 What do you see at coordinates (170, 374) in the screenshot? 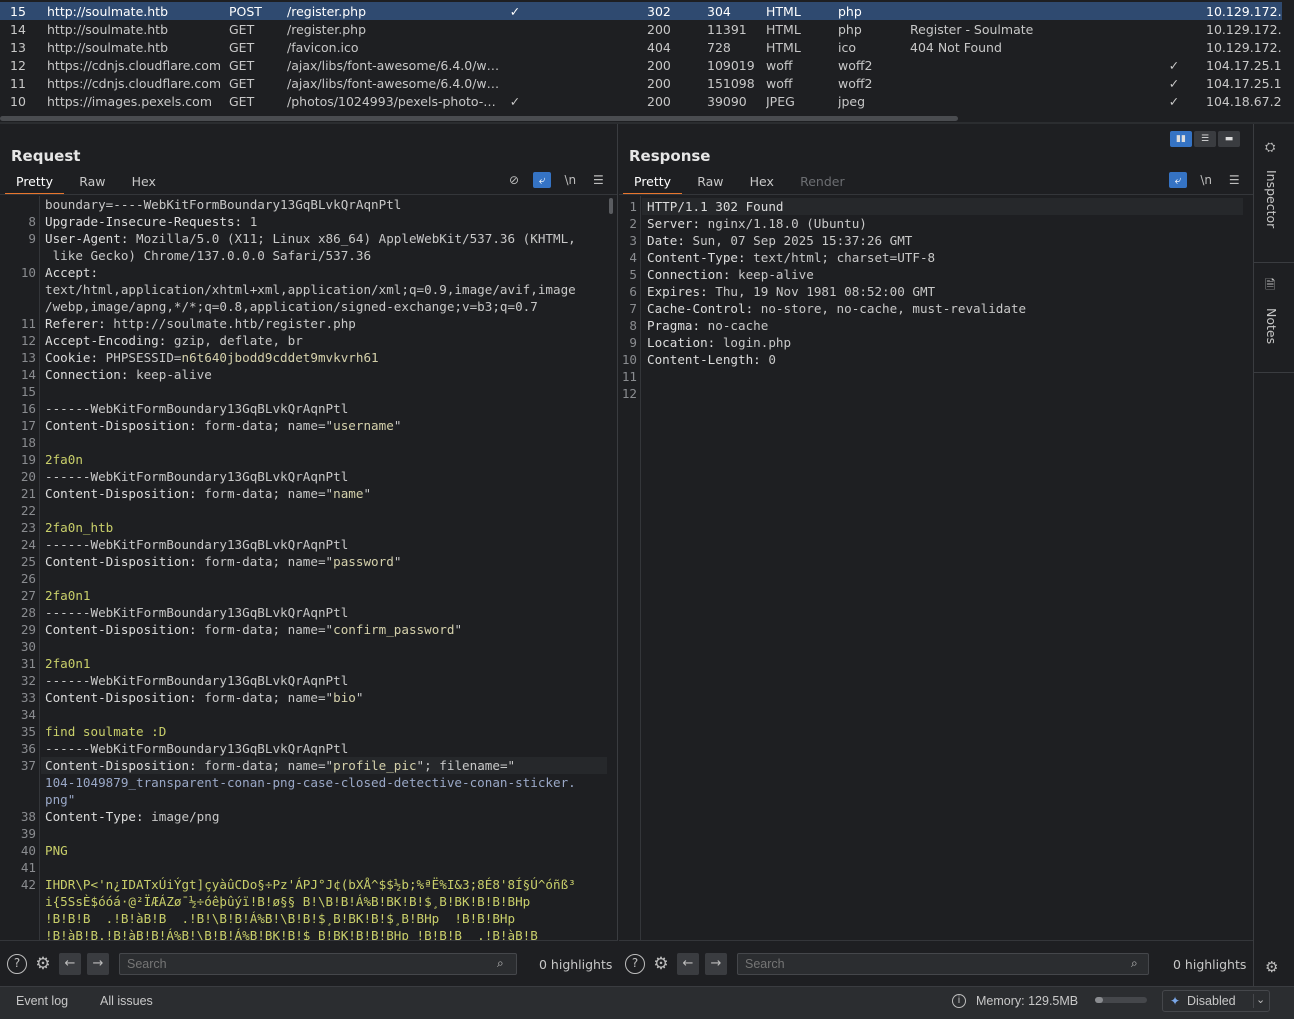
I see `header-value: keep-alive` at bounding box center [170, 374].